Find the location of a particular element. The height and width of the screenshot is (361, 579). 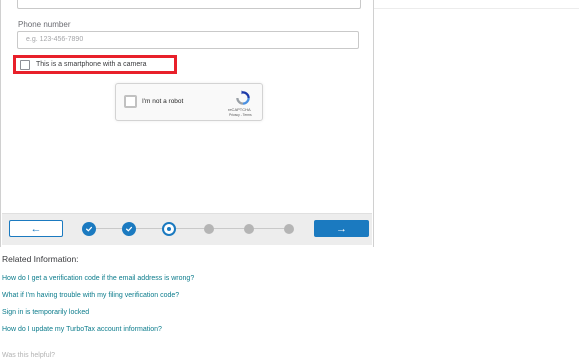

next-button: → is located at coordinates (341, 228).